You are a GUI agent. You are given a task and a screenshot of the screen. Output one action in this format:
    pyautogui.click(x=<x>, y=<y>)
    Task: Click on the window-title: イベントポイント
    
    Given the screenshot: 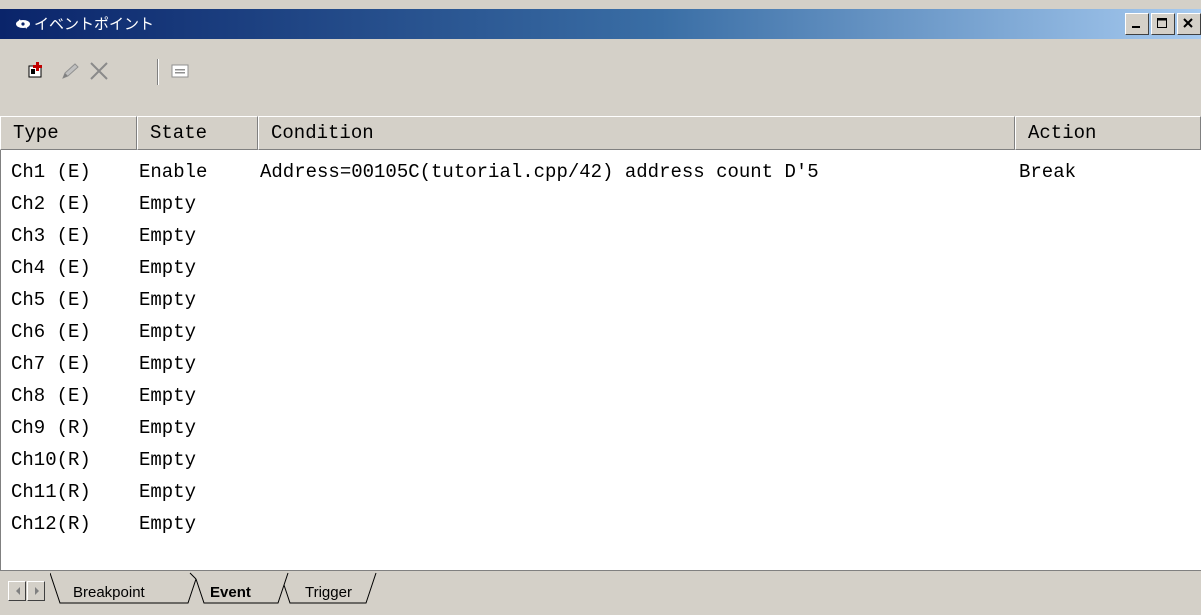 What is the action you would take?
    pyautogui.click(x=94, y=24)
    